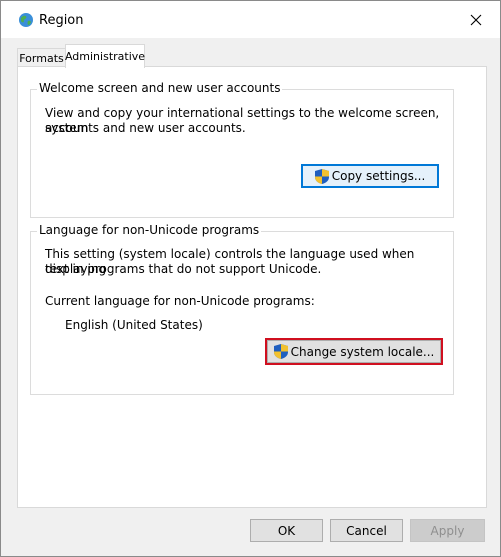  Describe the element at coordinates (61, 20) in the screenshot. I see `window-title: Region` at that location.